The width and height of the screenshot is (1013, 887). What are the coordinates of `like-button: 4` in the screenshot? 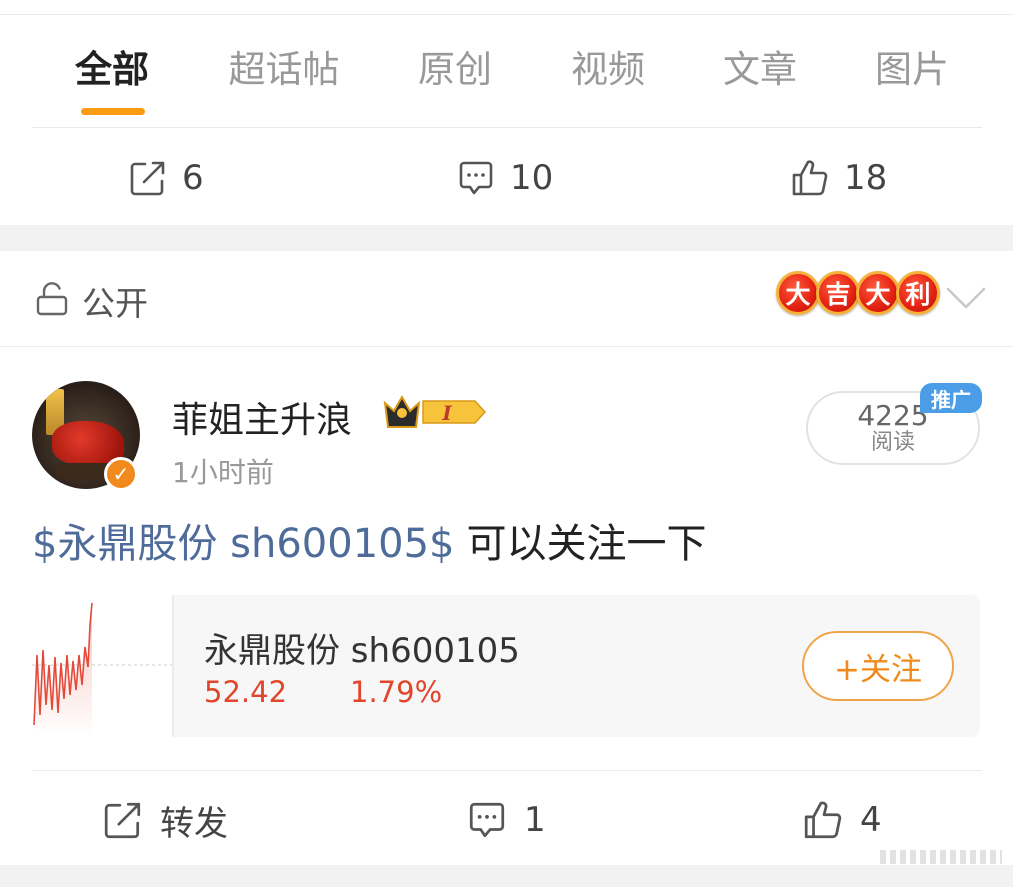 It's located at (842, 820).